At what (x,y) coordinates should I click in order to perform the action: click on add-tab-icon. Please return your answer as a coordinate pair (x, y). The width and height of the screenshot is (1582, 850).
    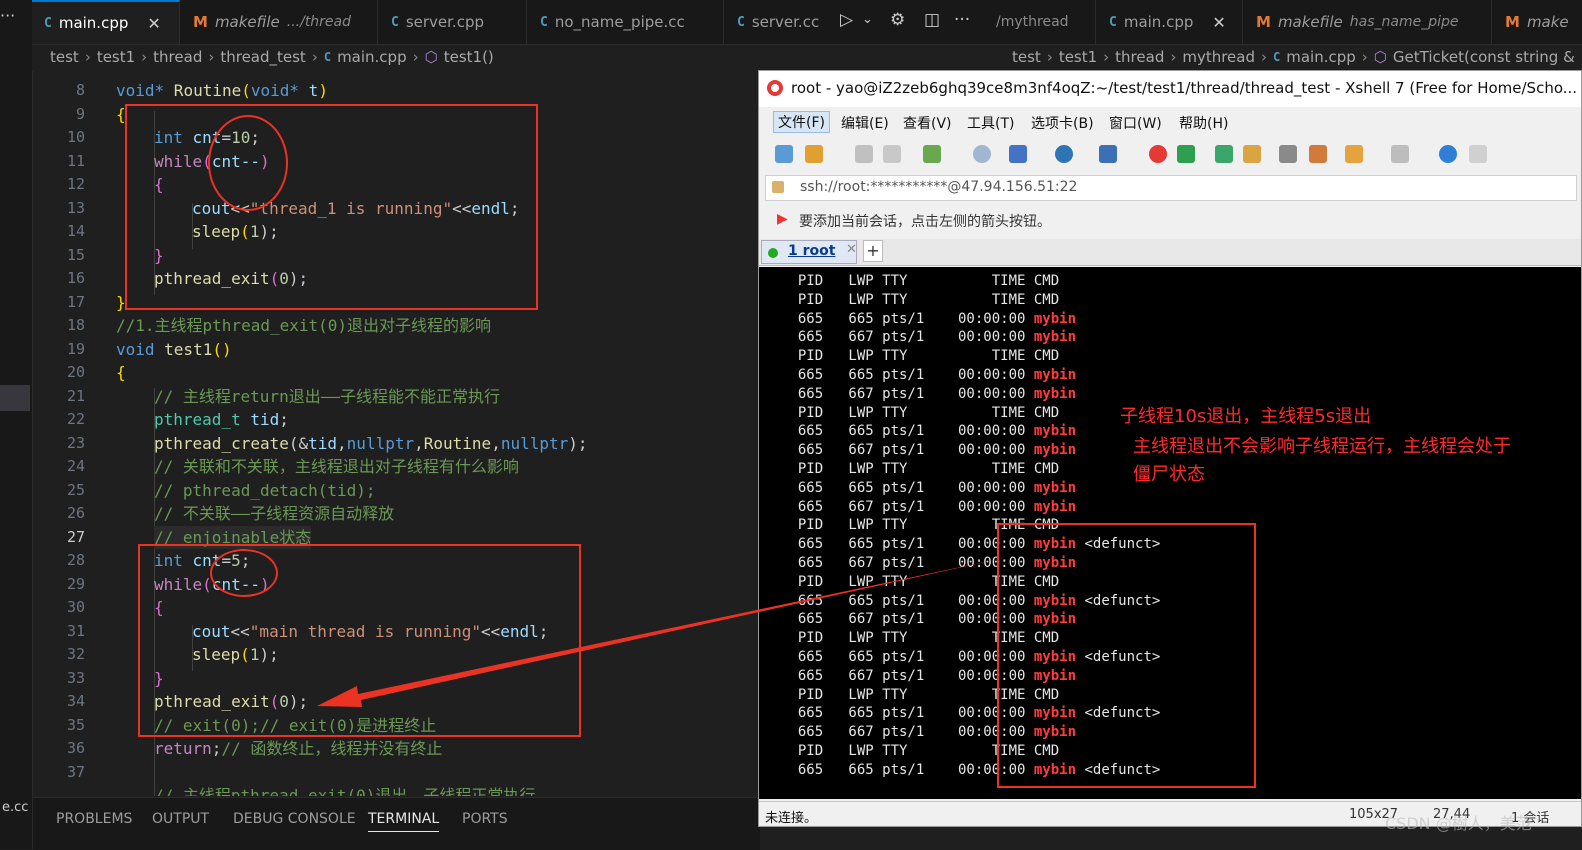
    Looking at the image, I should click on (1354, 154).